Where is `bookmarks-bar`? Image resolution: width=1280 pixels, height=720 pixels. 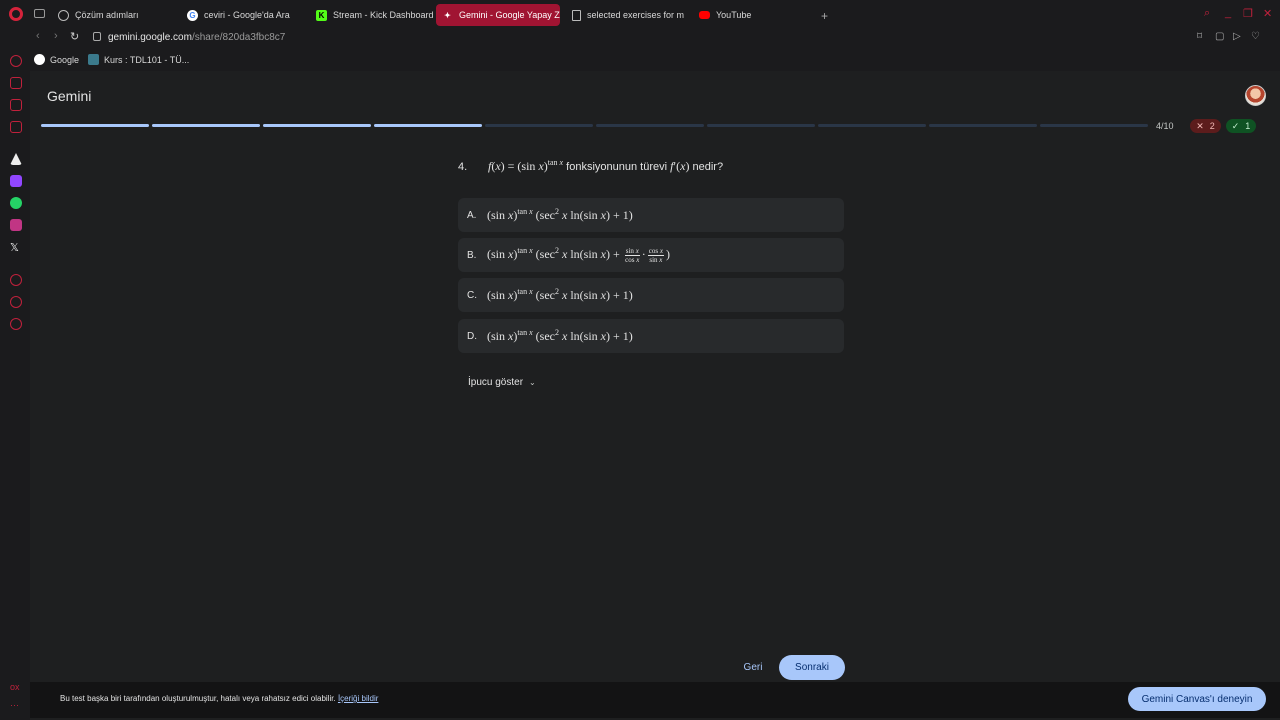 bookmarks-bar is located at coordinates (640, 60).